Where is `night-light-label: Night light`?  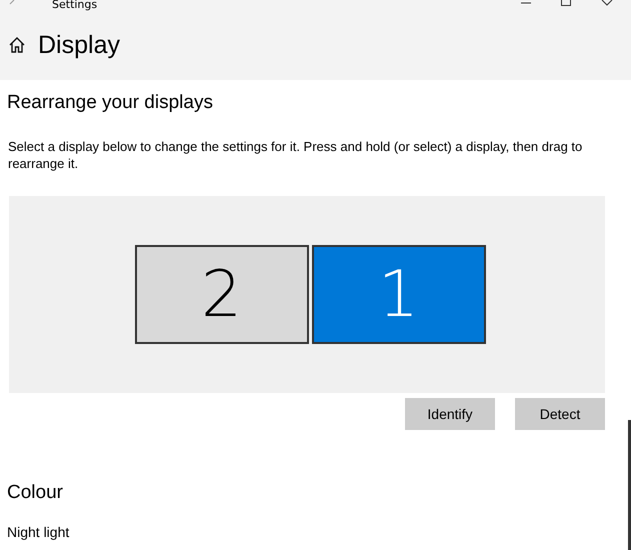 night-light-label: Night light is located at coordinates (38, 532).